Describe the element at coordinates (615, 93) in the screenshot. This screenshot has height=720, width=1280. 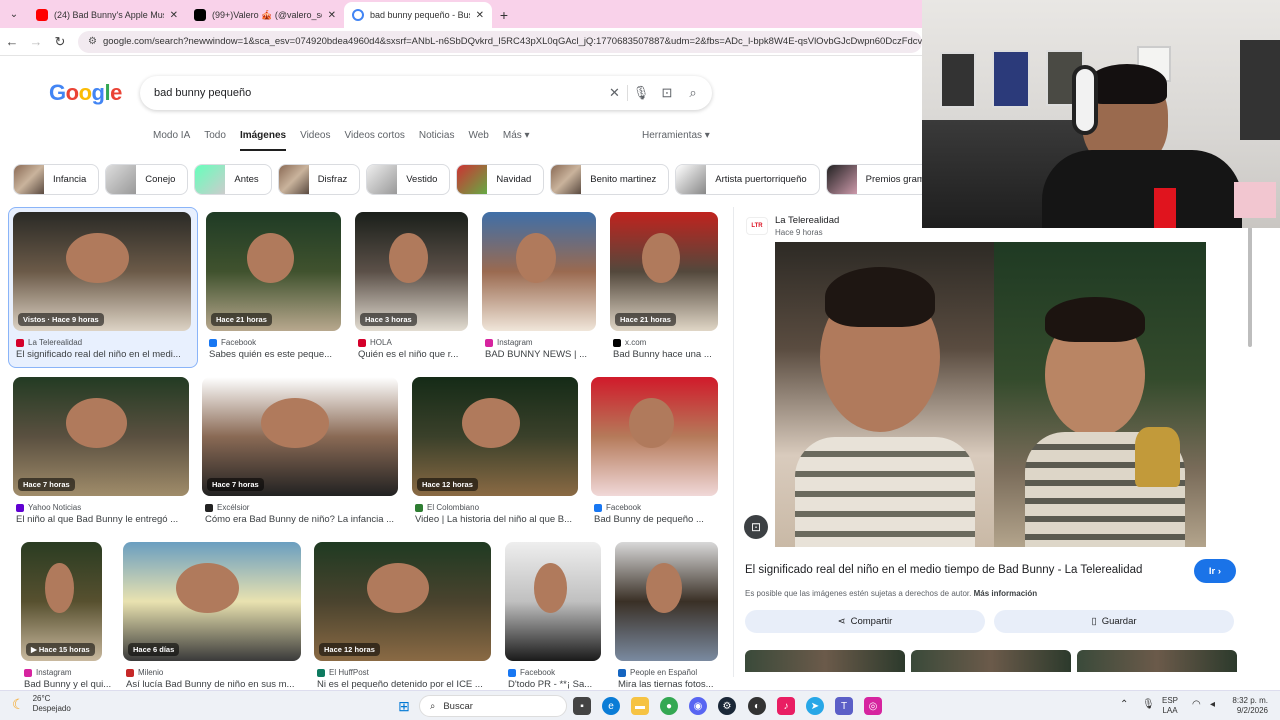
I see `clear-icon: ✕` at that location.